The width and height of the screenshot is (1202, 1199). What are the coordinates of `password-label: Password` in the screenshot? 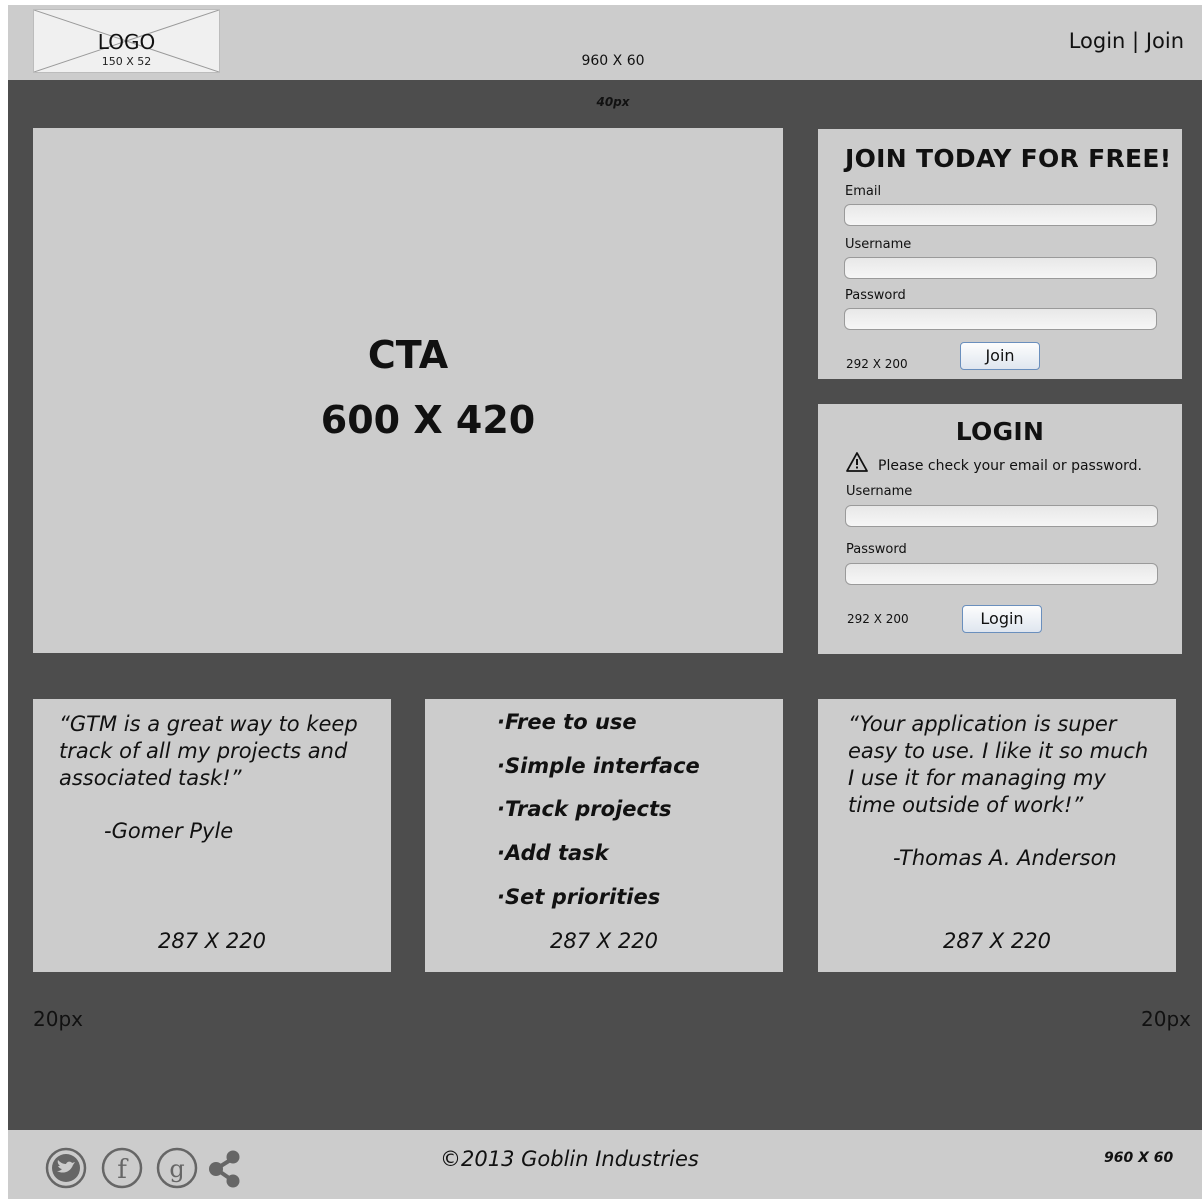 It's located at (875, 295).